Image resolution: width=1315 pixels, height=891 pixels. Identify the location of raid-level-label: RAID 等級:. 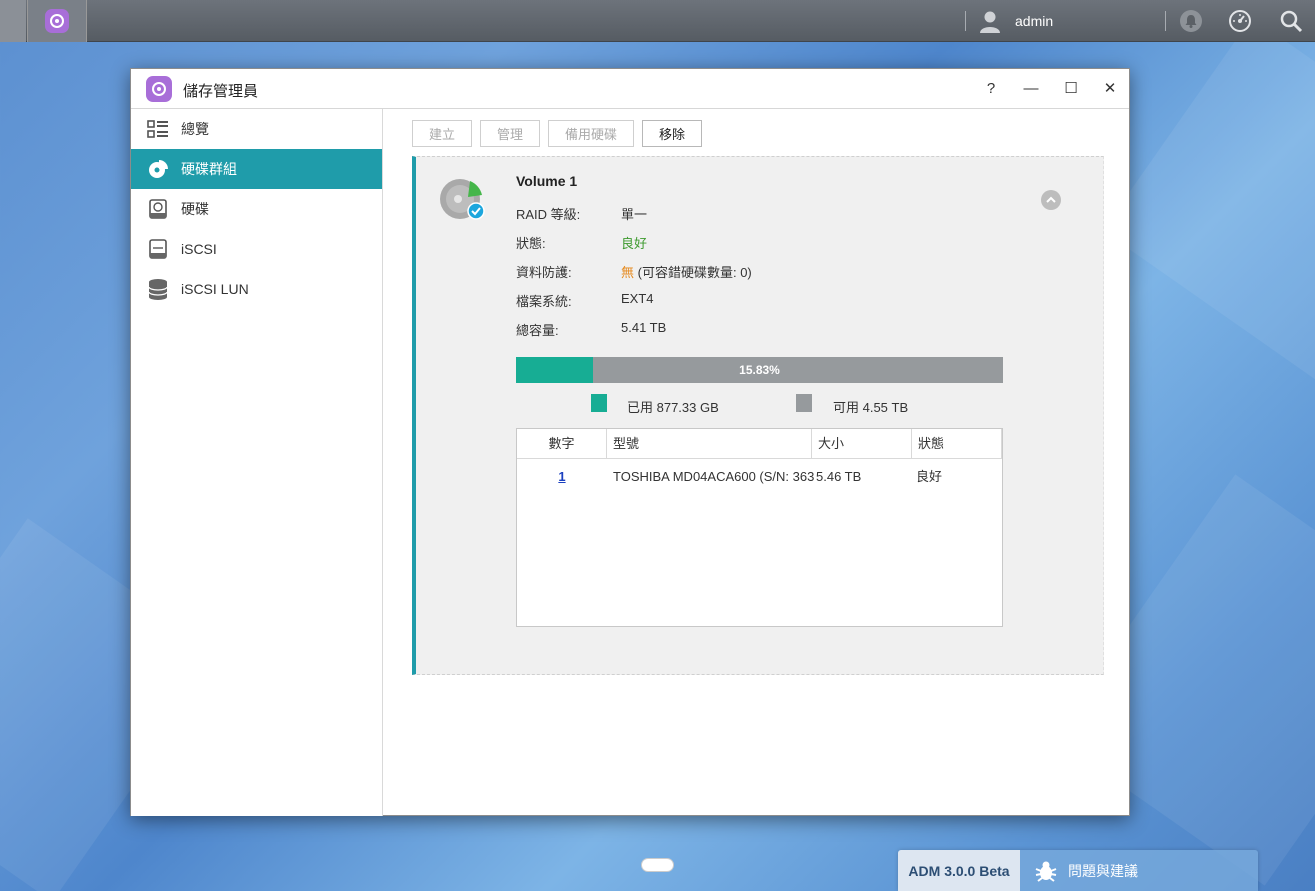
(548, 214).